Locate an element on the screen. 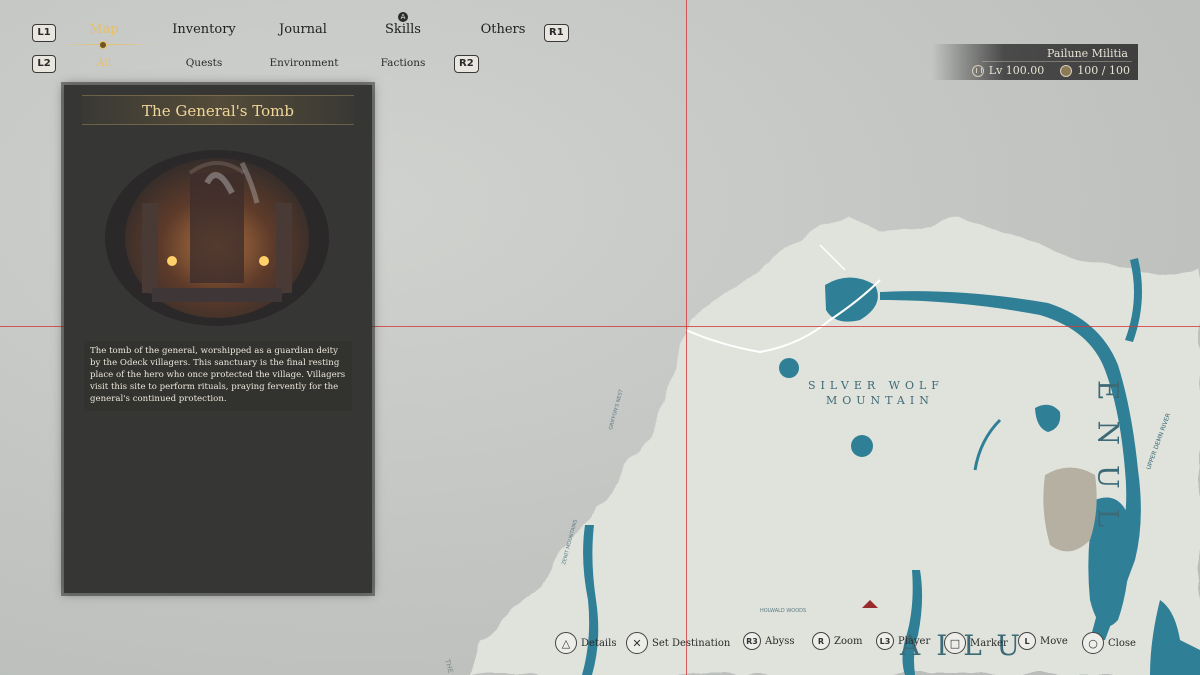 The image size is (1200, 675). player-level: Lv 100.00 is located at coordinates (1016, 70).